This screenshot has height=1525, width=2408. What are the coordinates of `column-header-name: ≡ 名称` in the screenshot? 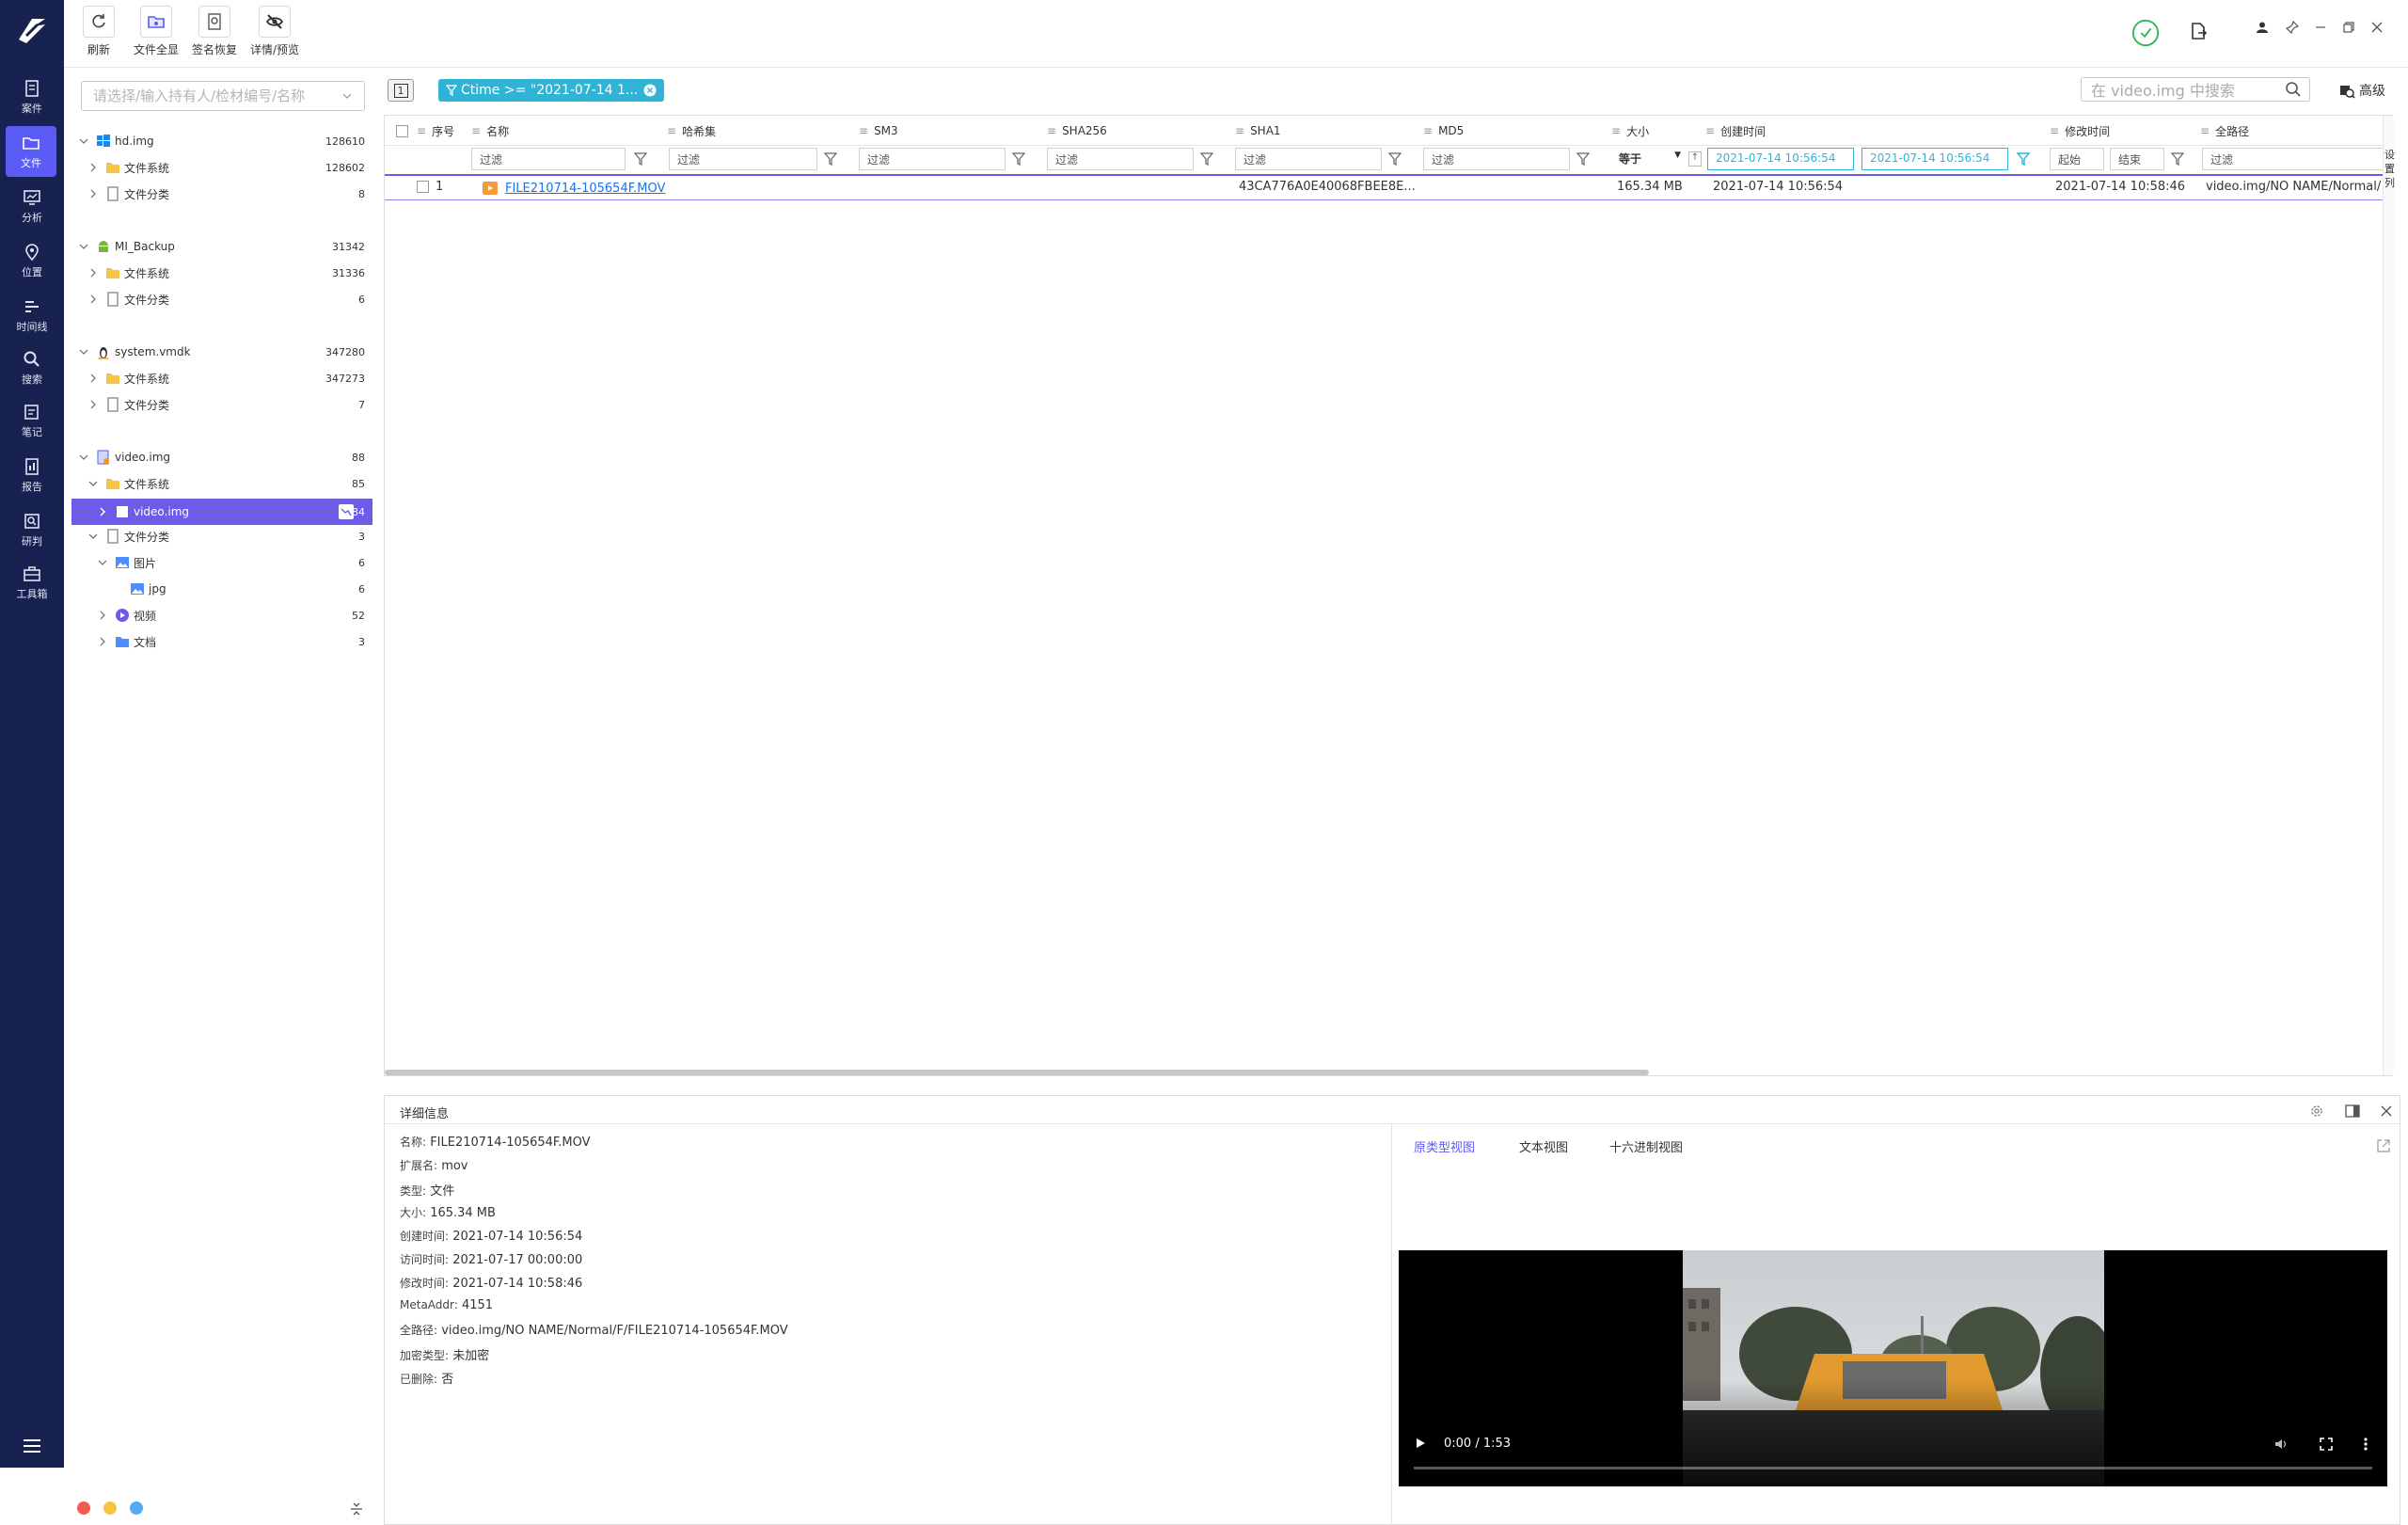 It's located at (490, 131).